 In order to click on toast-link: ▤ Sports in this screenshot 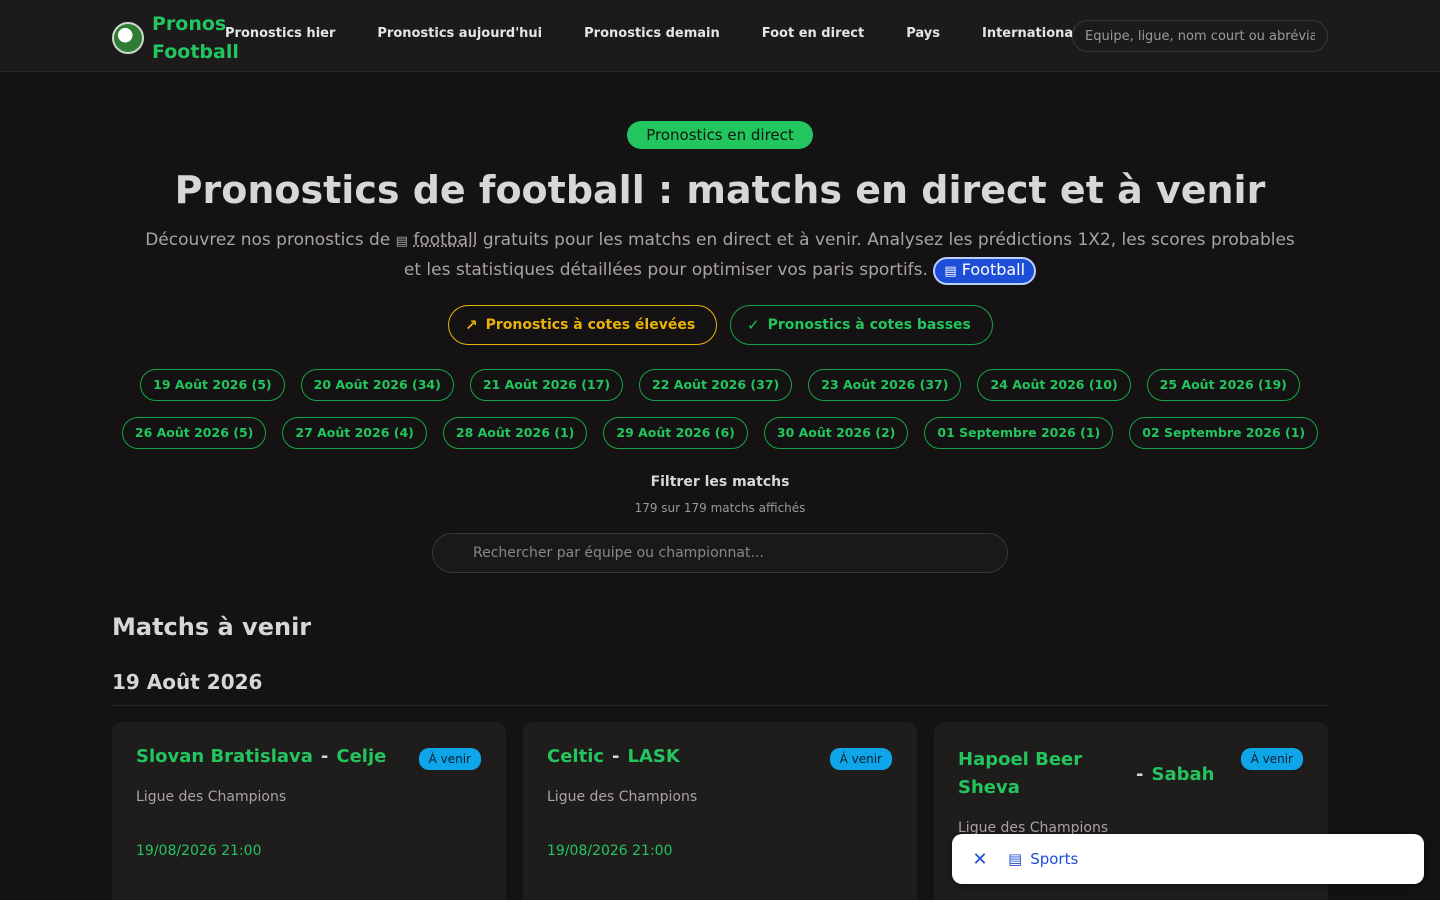, I will do `click(1043, 859)`.